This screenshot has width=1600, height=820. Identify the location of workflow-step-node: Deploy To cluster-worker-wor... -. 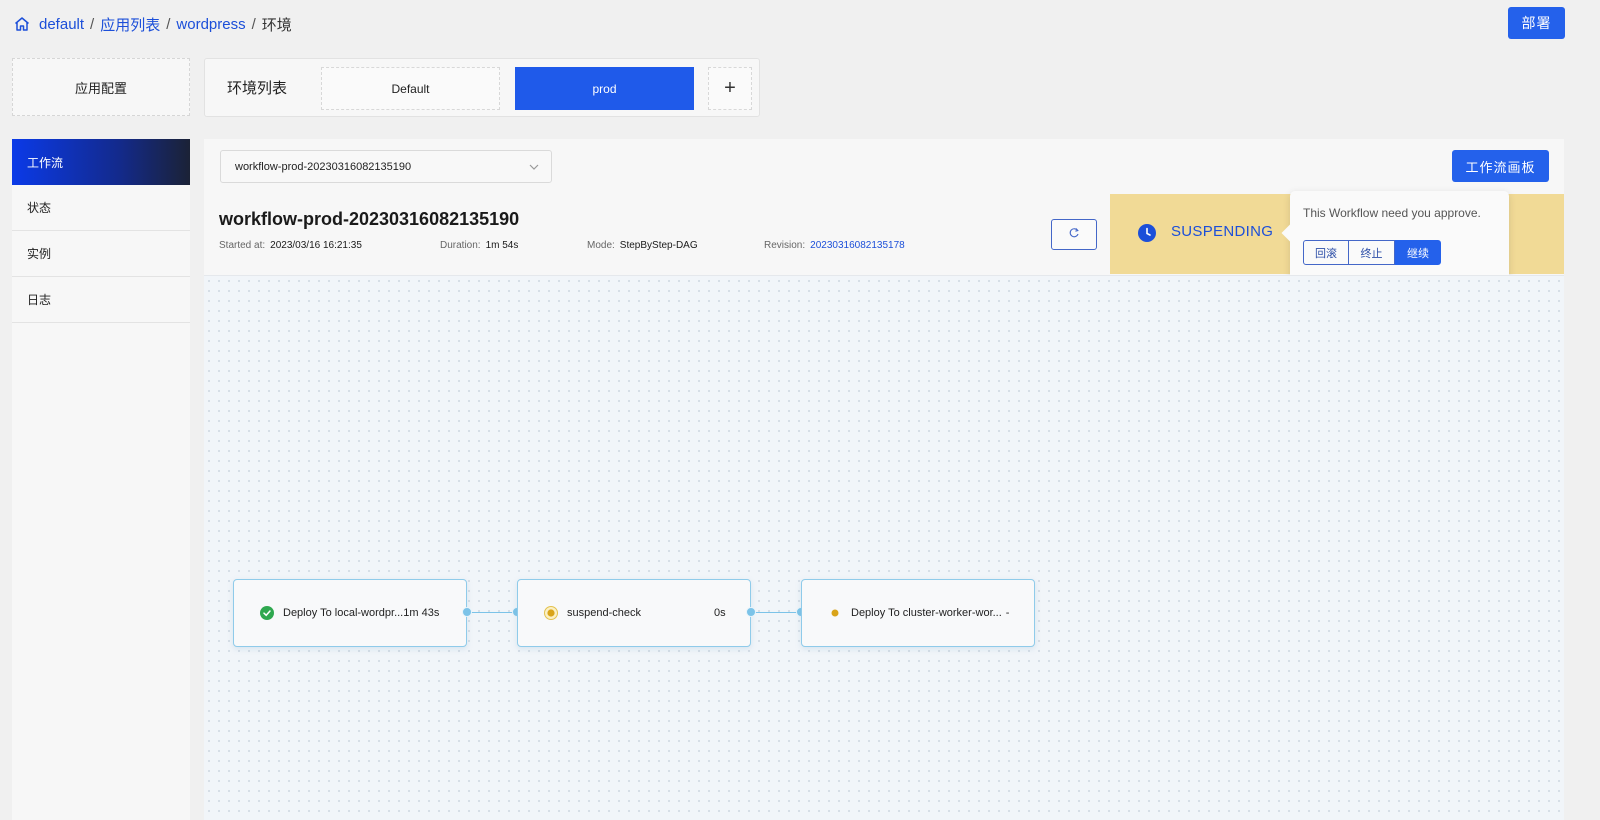
(918, 613).